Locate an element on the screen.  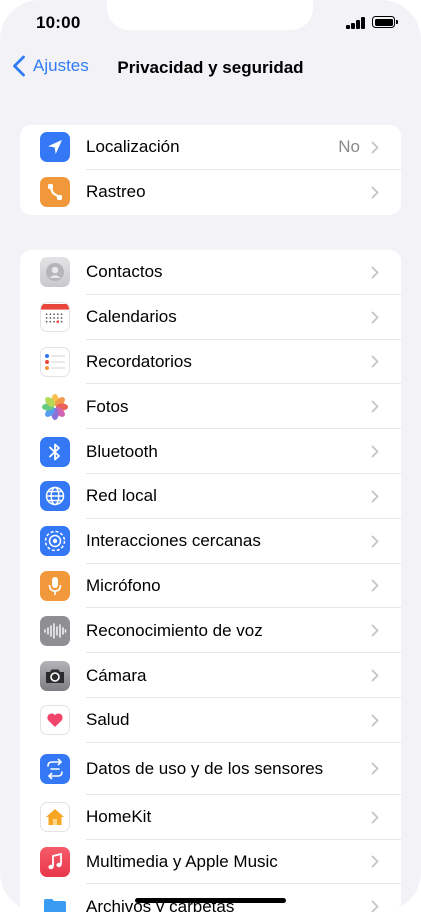
status-time: 10:00 is located at coordinates (58, 22).